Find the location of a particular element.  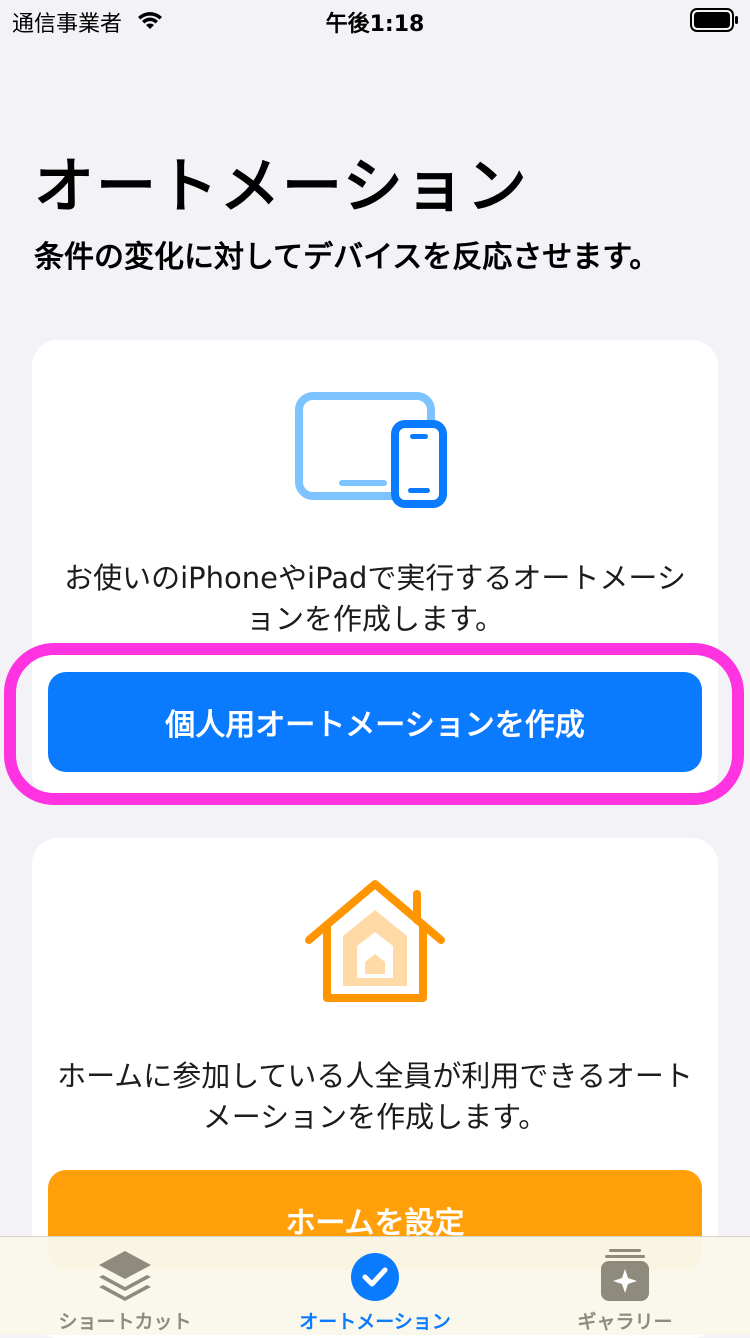

create-personal-automation-button: 個人用オートメーションを作成 is located at coordinates (375, 722).